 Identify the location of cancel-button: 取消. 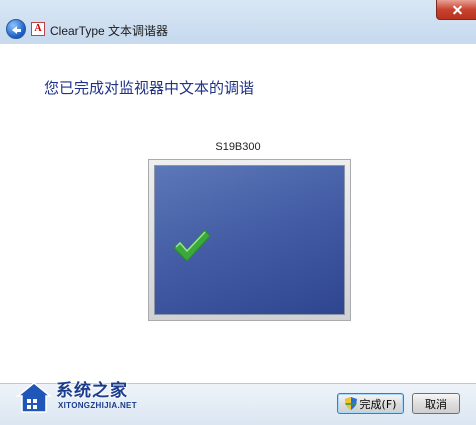
(436, 403).